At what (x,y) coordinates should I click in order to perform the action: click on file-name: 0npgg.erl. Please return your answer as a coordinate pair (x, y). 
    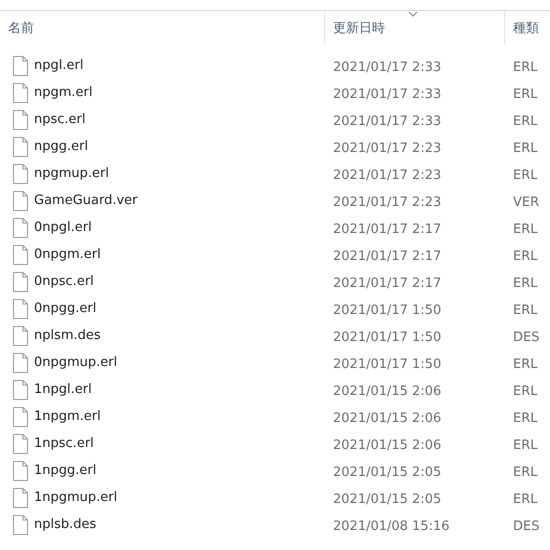
    Looking at the image, I should click on (65, 308).